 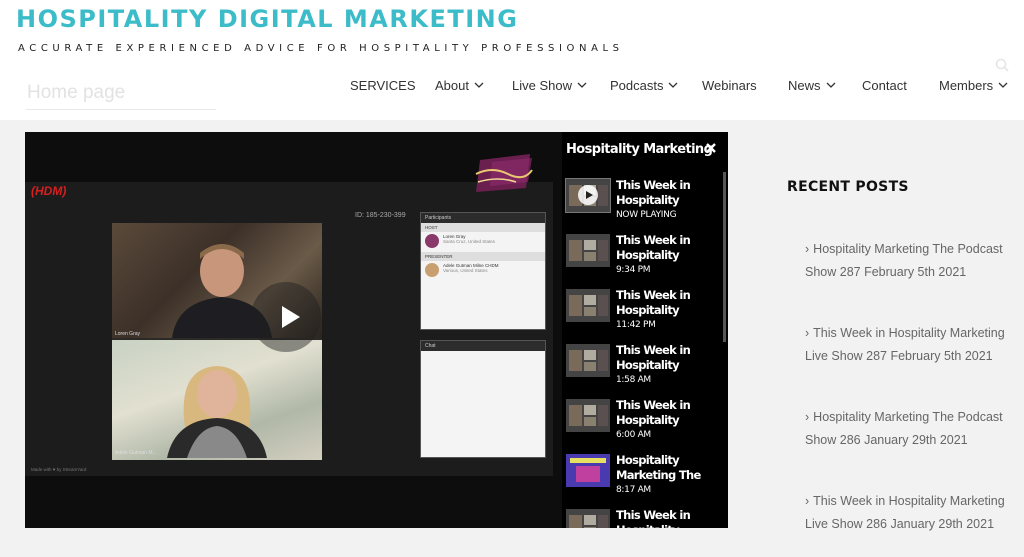 I want to click on playlist-item: Hospitality Marketing The 8:17 AM, so click(x=643, y=477).